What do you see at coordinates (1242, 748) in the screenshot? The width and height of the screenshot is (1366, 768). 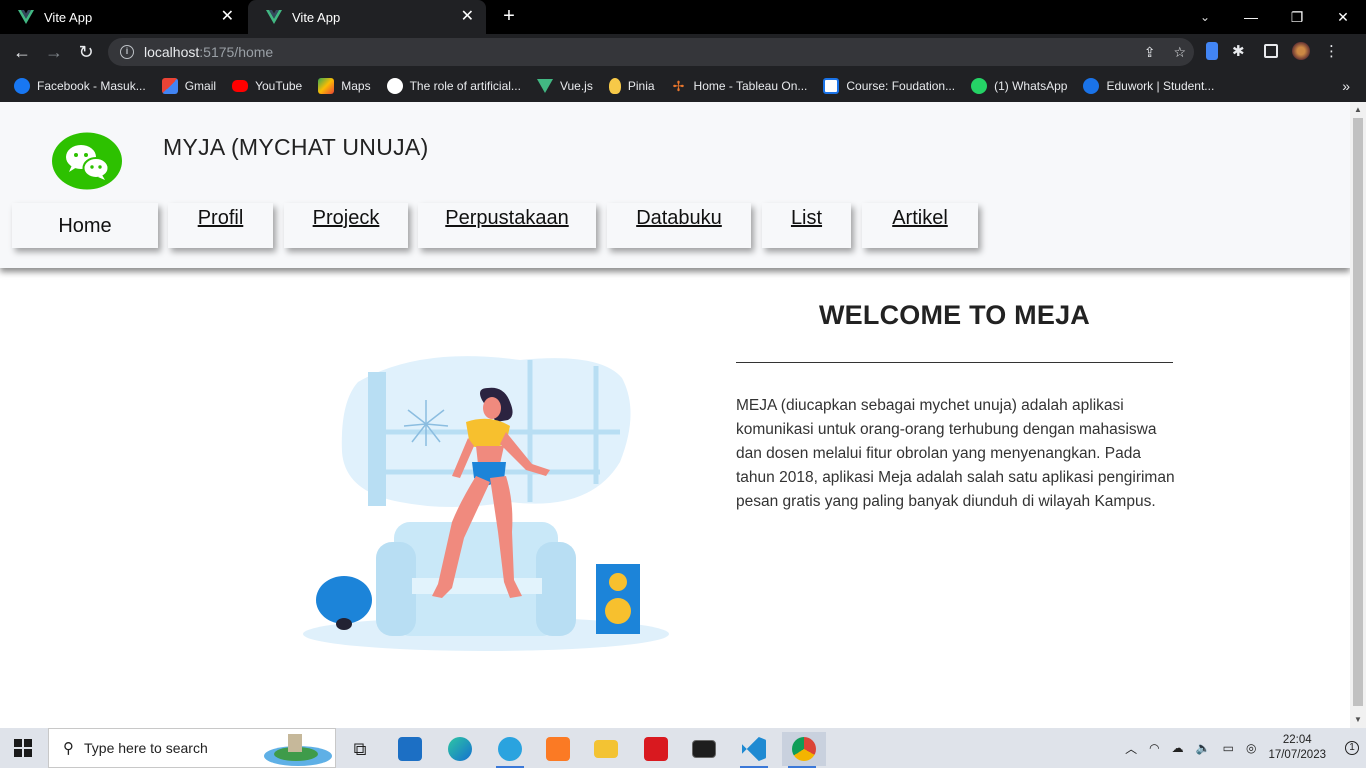 I see `system-tray: ︿ ◠ ☁ 🔈 ▭ ◎ 22:04 17/07/2023 1` at bounding box center [1242, 748].